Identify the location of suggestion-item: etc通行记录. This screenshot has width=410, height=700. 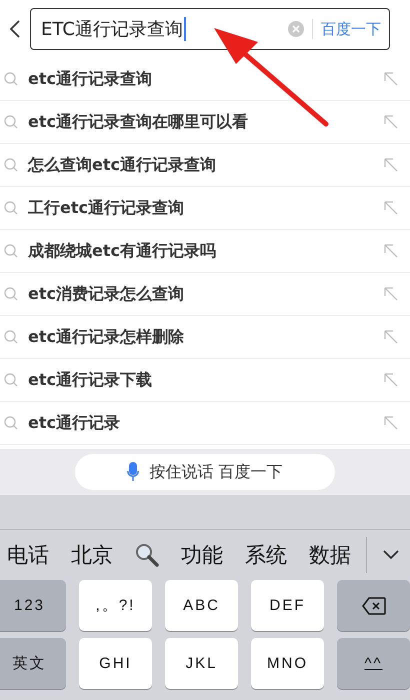
(206, 423).